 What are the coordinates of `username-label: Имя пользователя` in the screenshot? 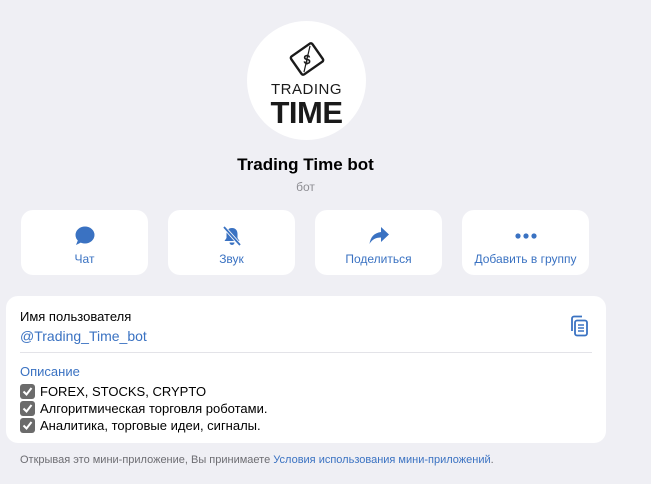 It's located at (76, 316).